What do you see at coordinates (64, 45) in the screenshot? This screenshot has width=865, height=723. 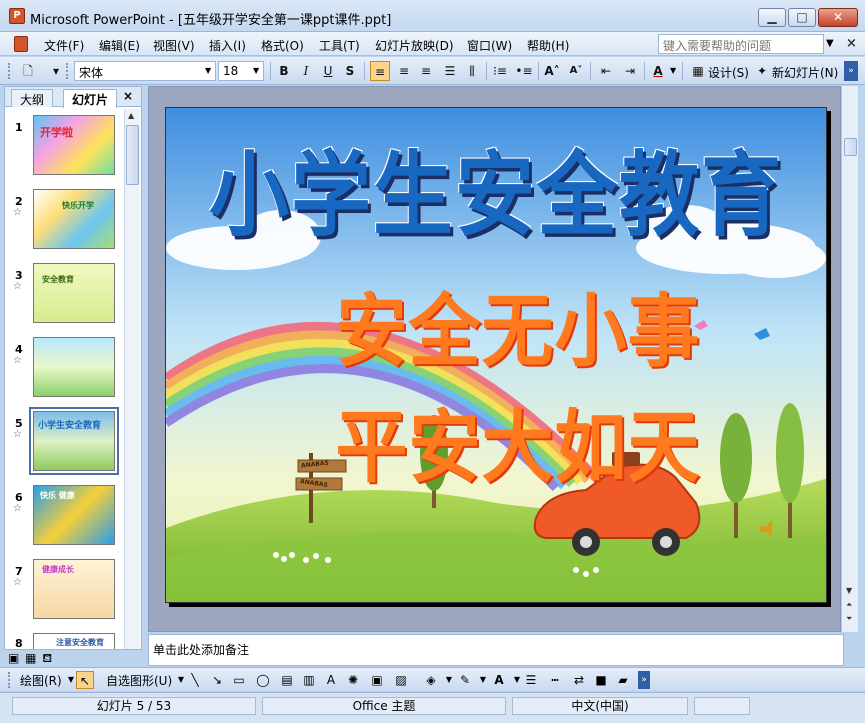 I see `menu-file: 文件(F)` at bounding box center [64, 45].